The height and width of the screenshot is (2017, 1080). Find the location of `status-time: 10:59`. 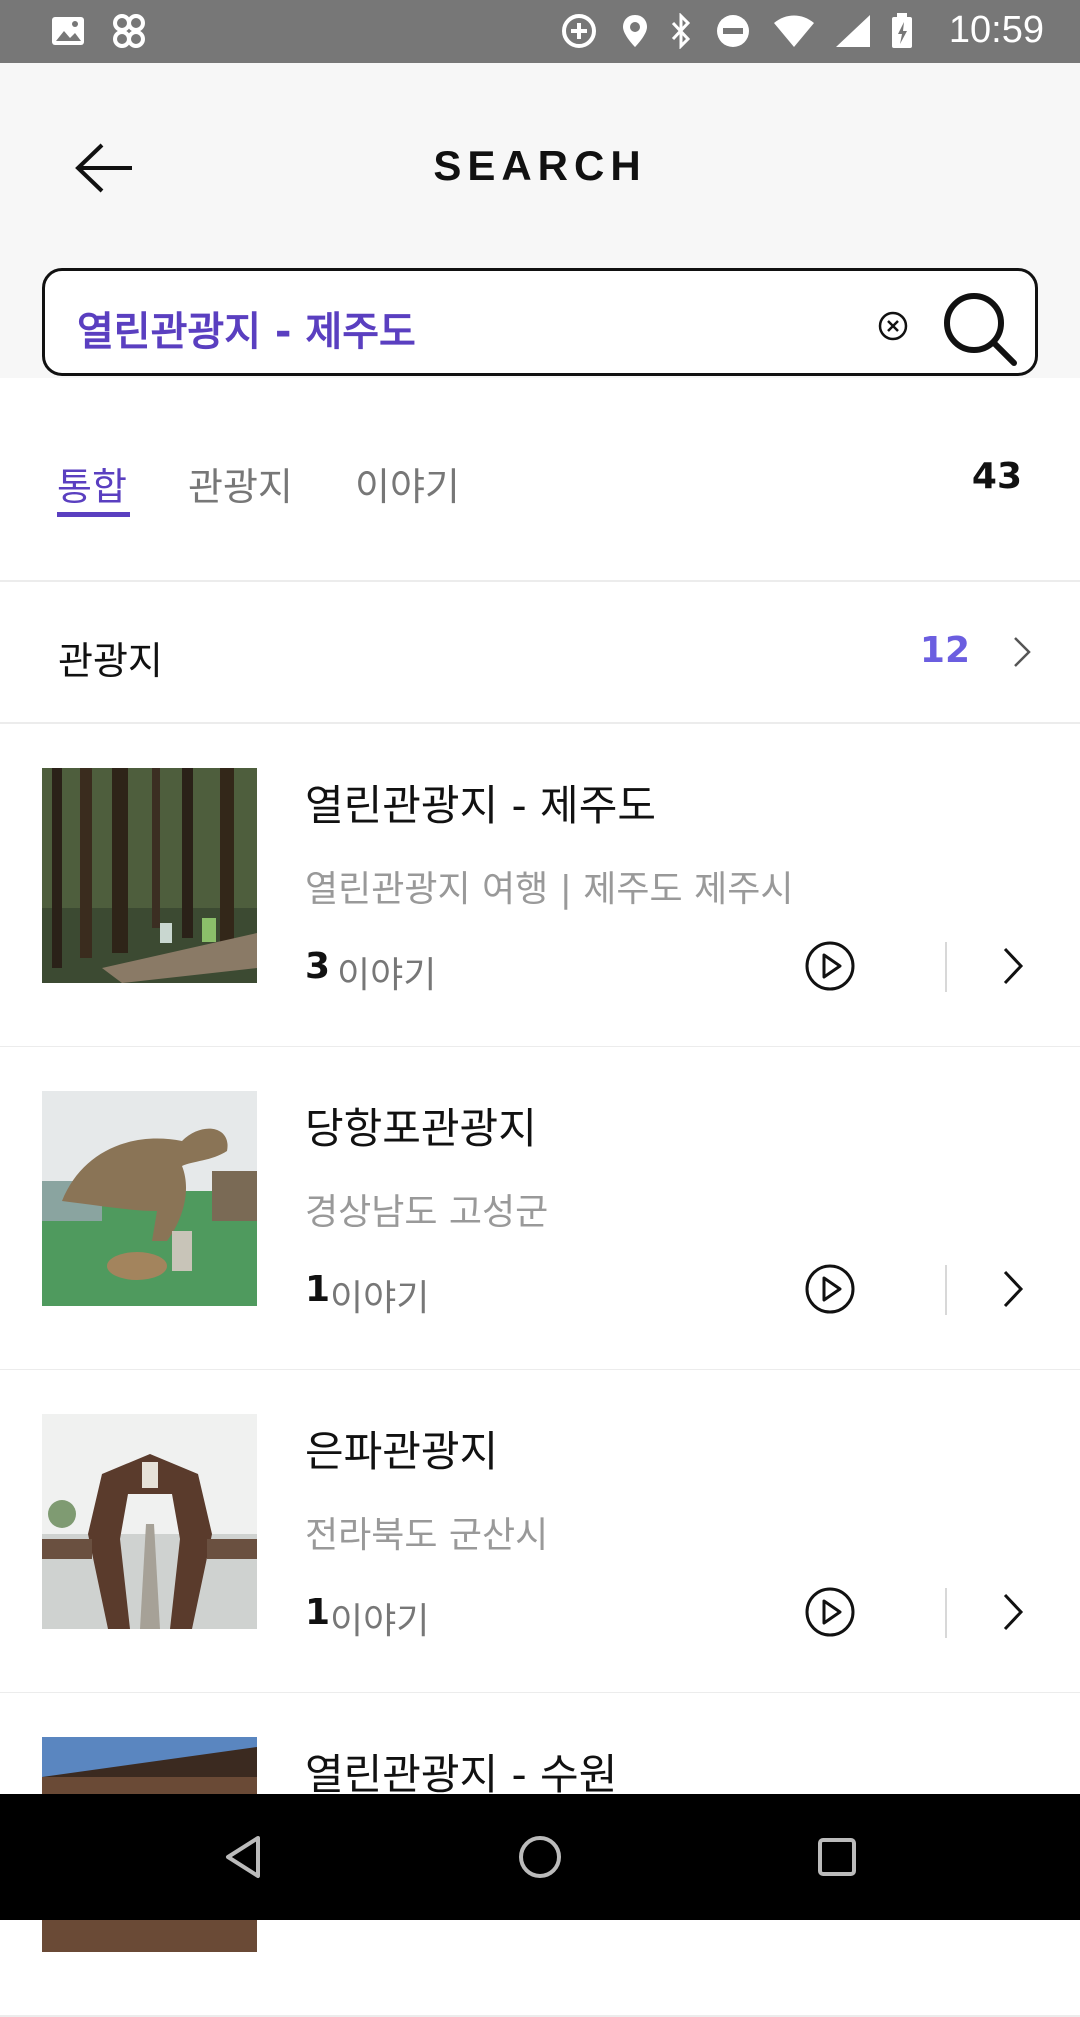

status-time: 10:59 is located at coordinates (996, 30).